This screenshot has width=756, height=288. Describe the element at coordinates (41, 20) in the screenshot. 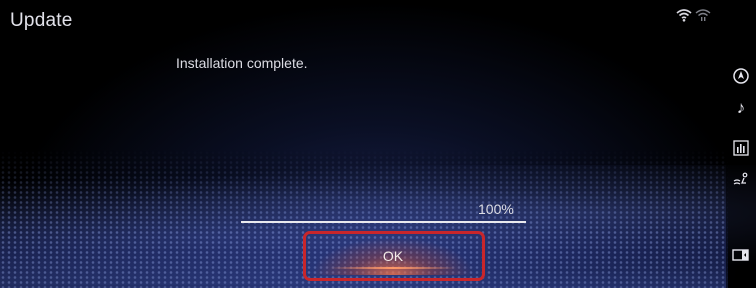

I see `page-title: Update` at that location.